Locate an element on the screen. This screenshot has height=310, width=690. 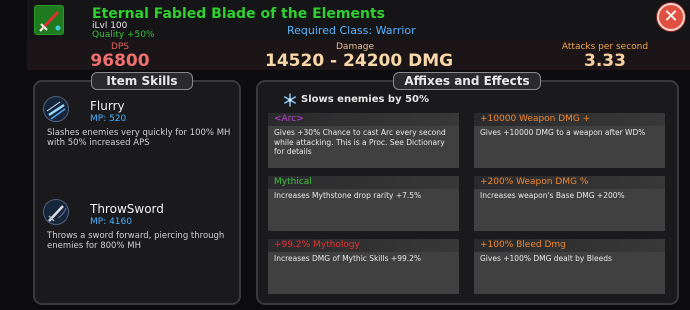
affix-title: +200% Weapon DMG % is located at coordinates (569, 182).